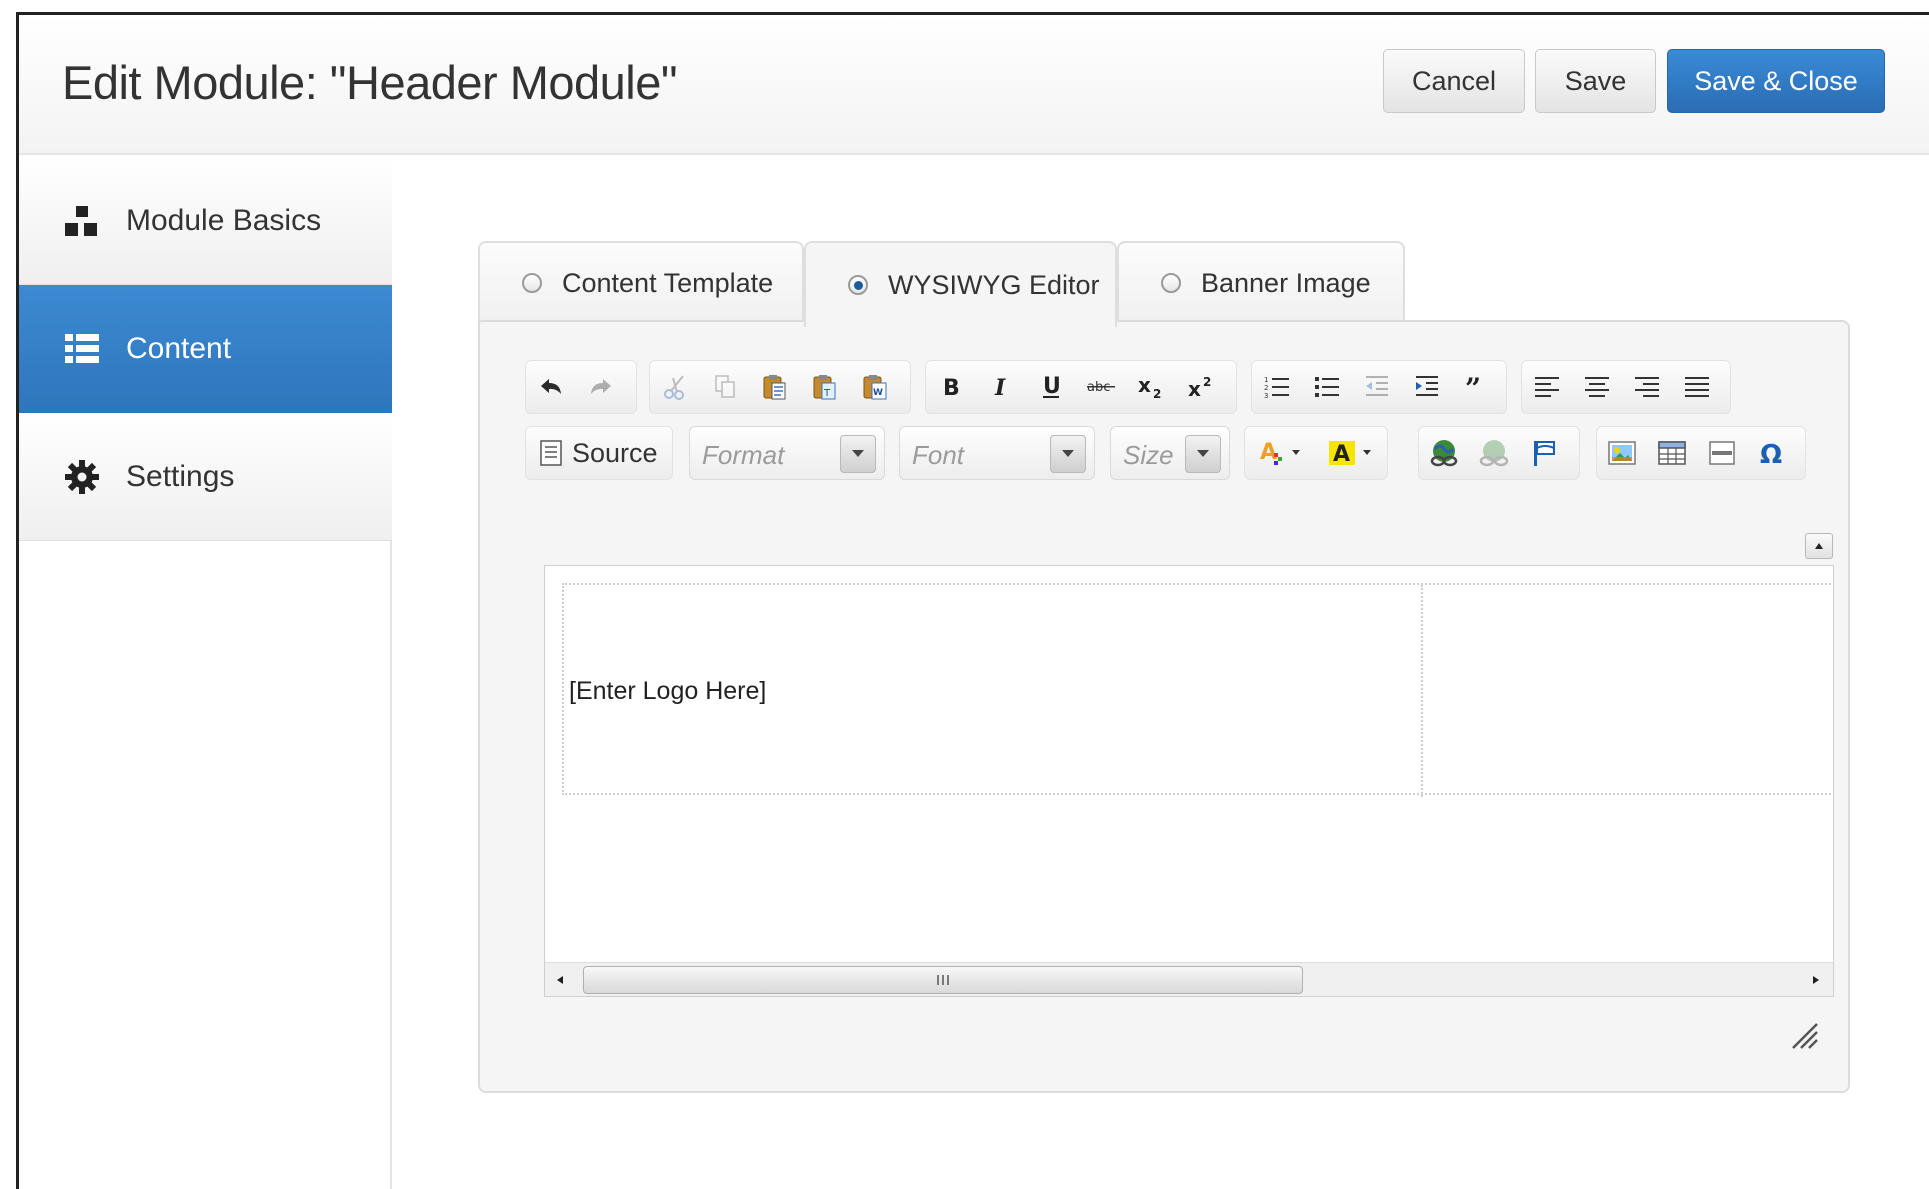  Describe the element at coordinates (560, 979) in the screenshot. I see `scroll-left-arrow` at that location.